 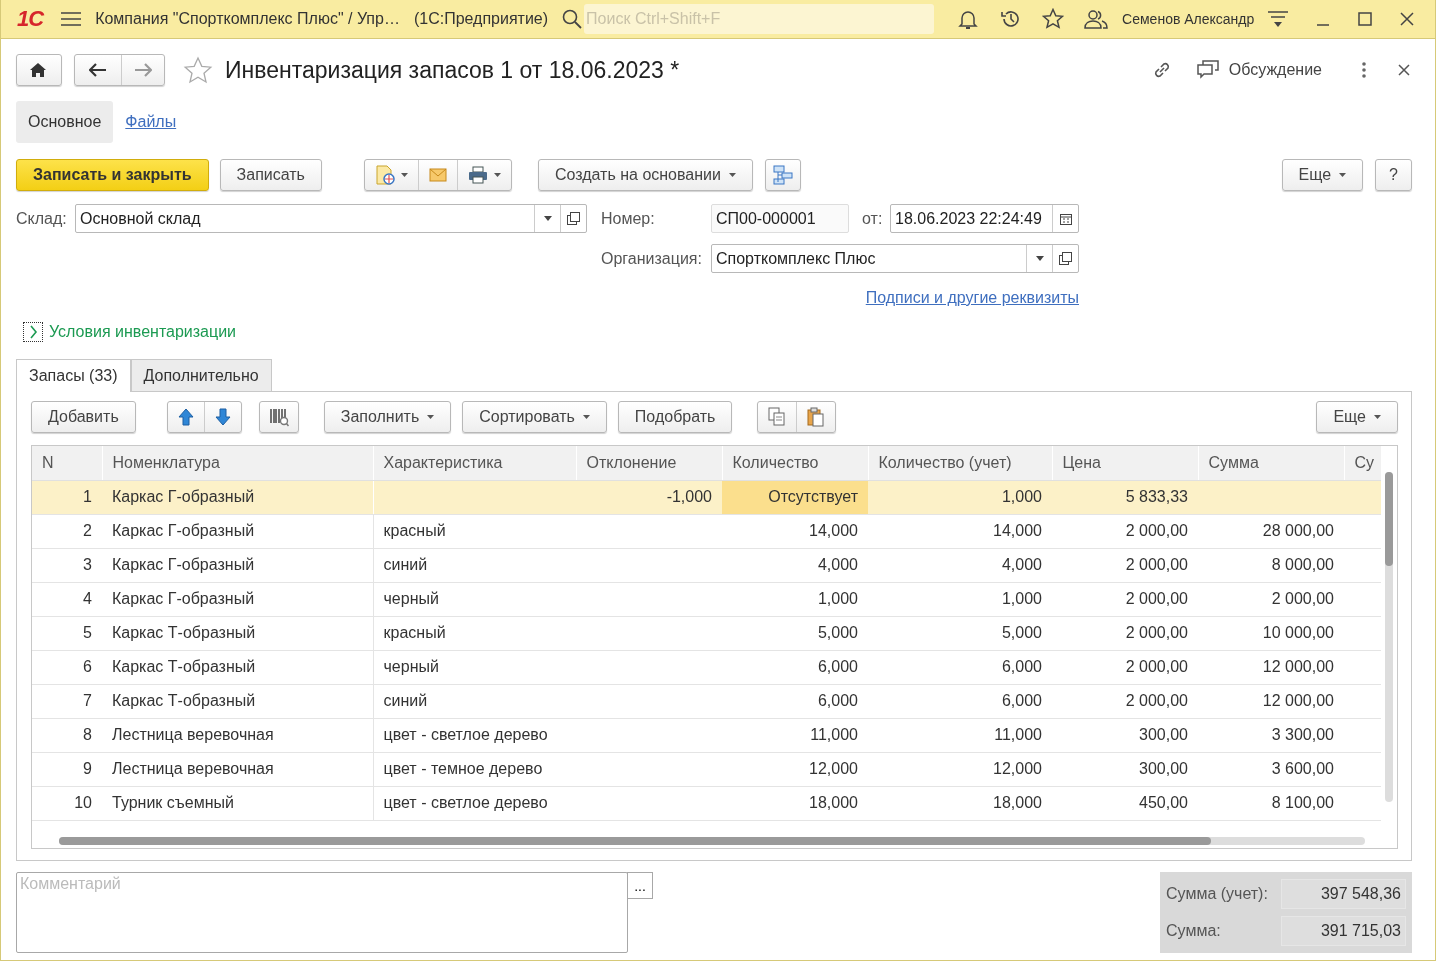 I want to click on more-icon, so click(x=1364, y=70).